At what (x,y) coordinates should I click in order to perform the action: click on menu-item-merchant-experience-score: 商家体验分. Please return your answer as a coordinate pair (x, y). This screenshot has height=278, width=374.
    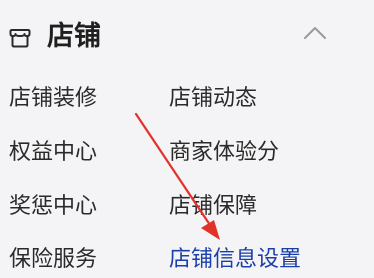
    Looking at the image, I should click on (224, 153).